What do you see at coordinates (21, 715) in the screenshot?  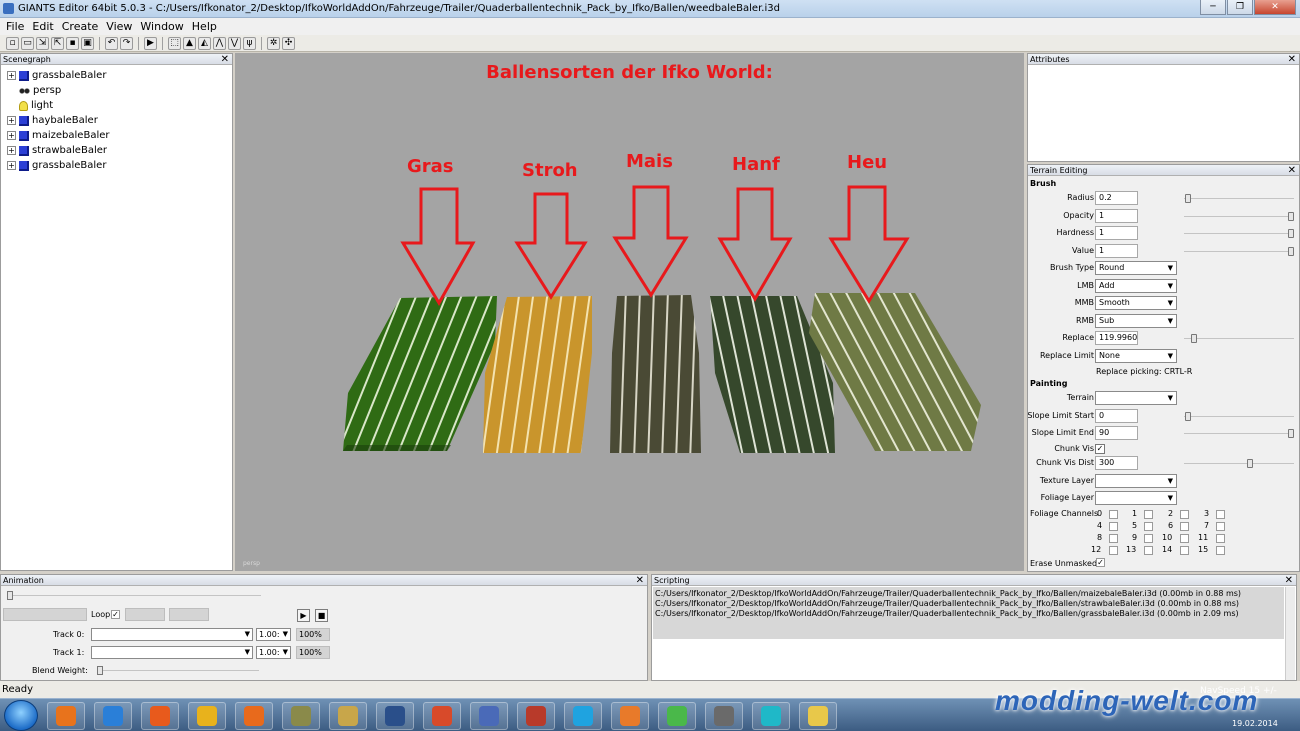 I see `start-button` at bounding box center [21, 715].